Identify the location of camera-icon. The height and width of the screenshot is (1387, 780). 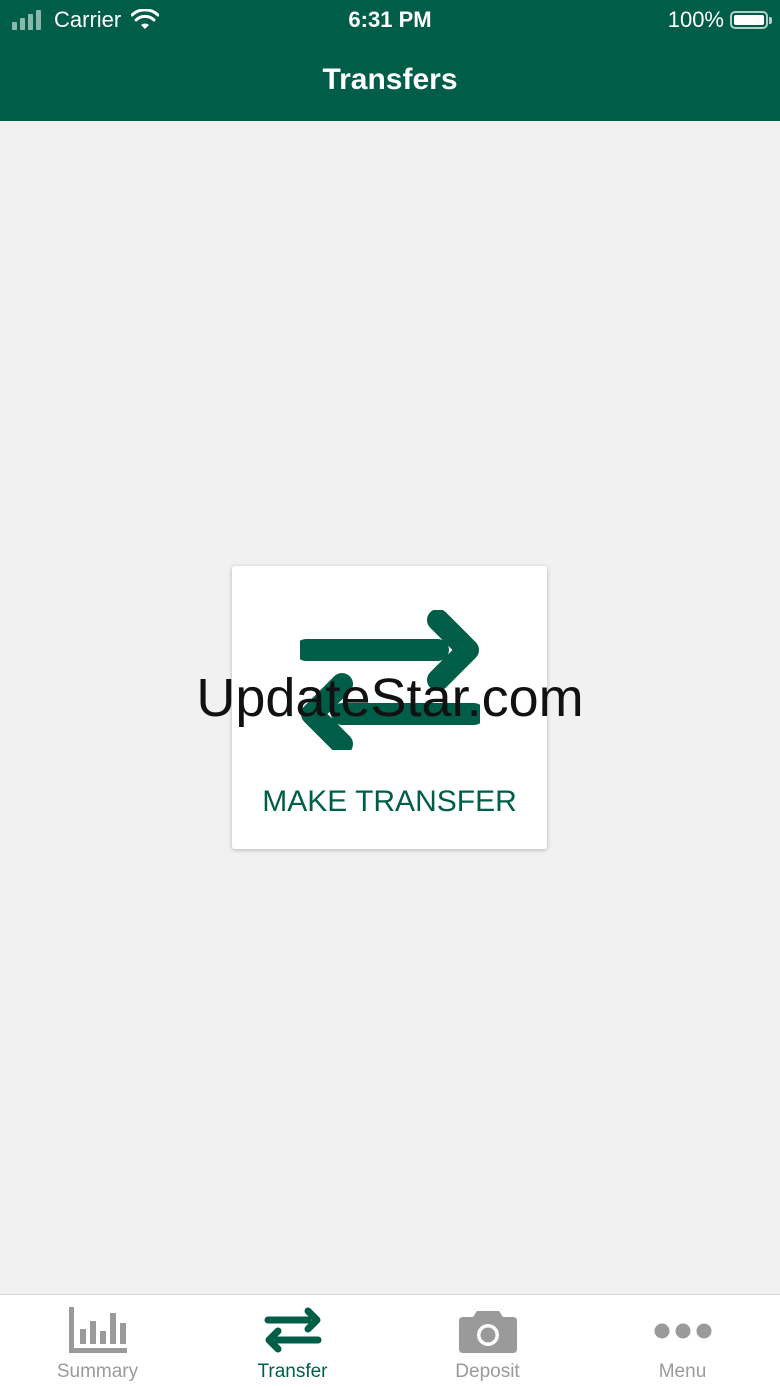
(487, 1332).